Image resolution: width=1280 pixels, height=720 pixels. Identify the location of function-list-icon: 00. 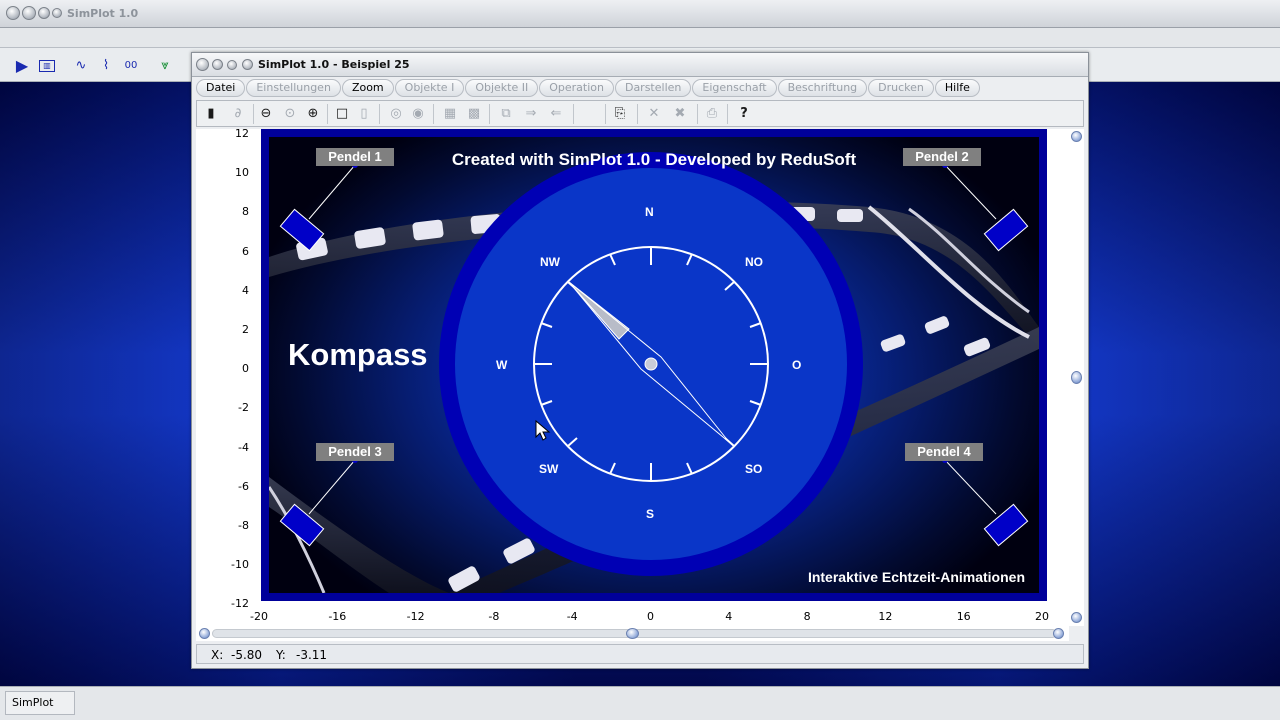
(131, 66).